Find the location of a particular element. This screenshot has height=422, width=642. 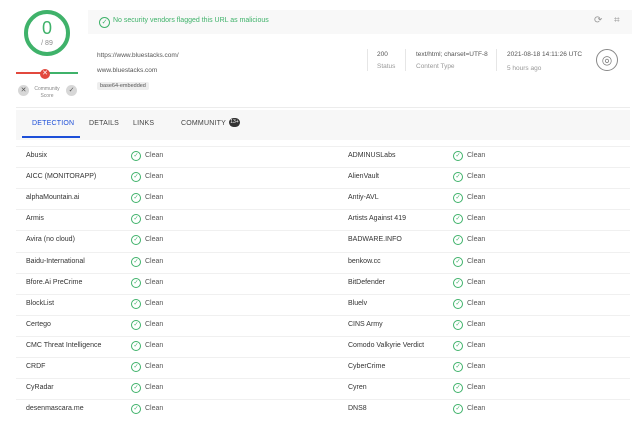

vendor-name: CINS Army is located at coordinates (365, 324).